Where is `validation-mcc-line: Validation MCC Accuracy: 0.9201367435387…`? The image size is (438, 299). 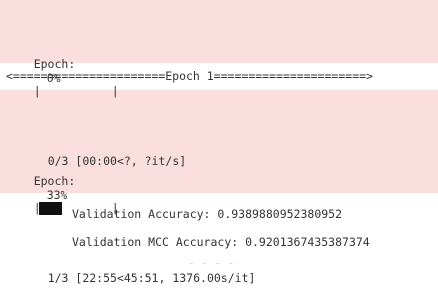 validation-mcc-line: Validation MCC Accuracy: 0.9201367435387… is located at coordinates (221, 242).